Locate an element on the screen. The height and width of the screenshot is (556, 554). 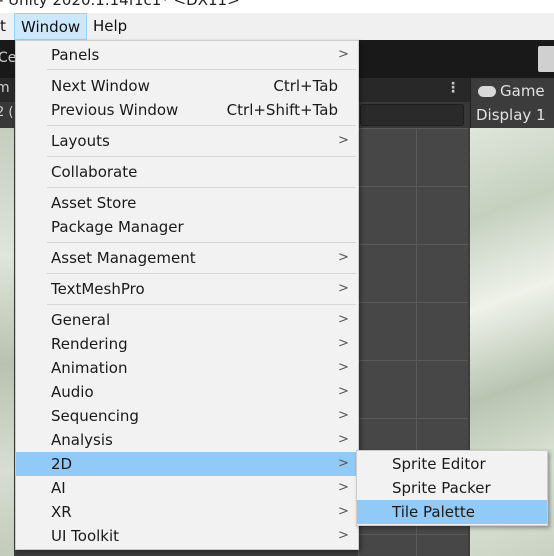
menu-item-general: General > is located at coordinates (187, 320).